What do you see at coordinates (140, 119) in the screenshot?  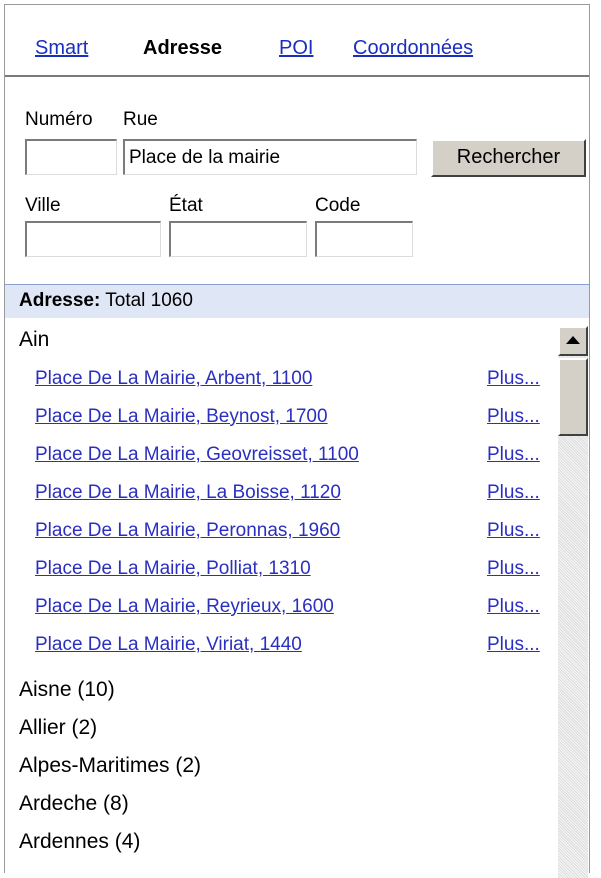 I see `rue-label: Rue` at bounding box center [140, 119].